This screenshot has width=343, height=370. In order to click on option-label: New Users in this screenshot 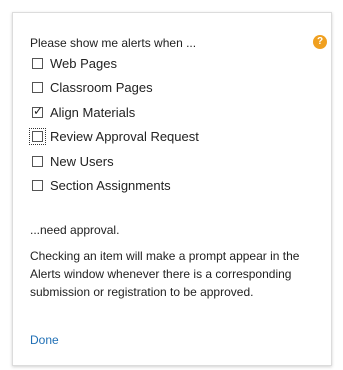, I will do `click(82, 161)`.